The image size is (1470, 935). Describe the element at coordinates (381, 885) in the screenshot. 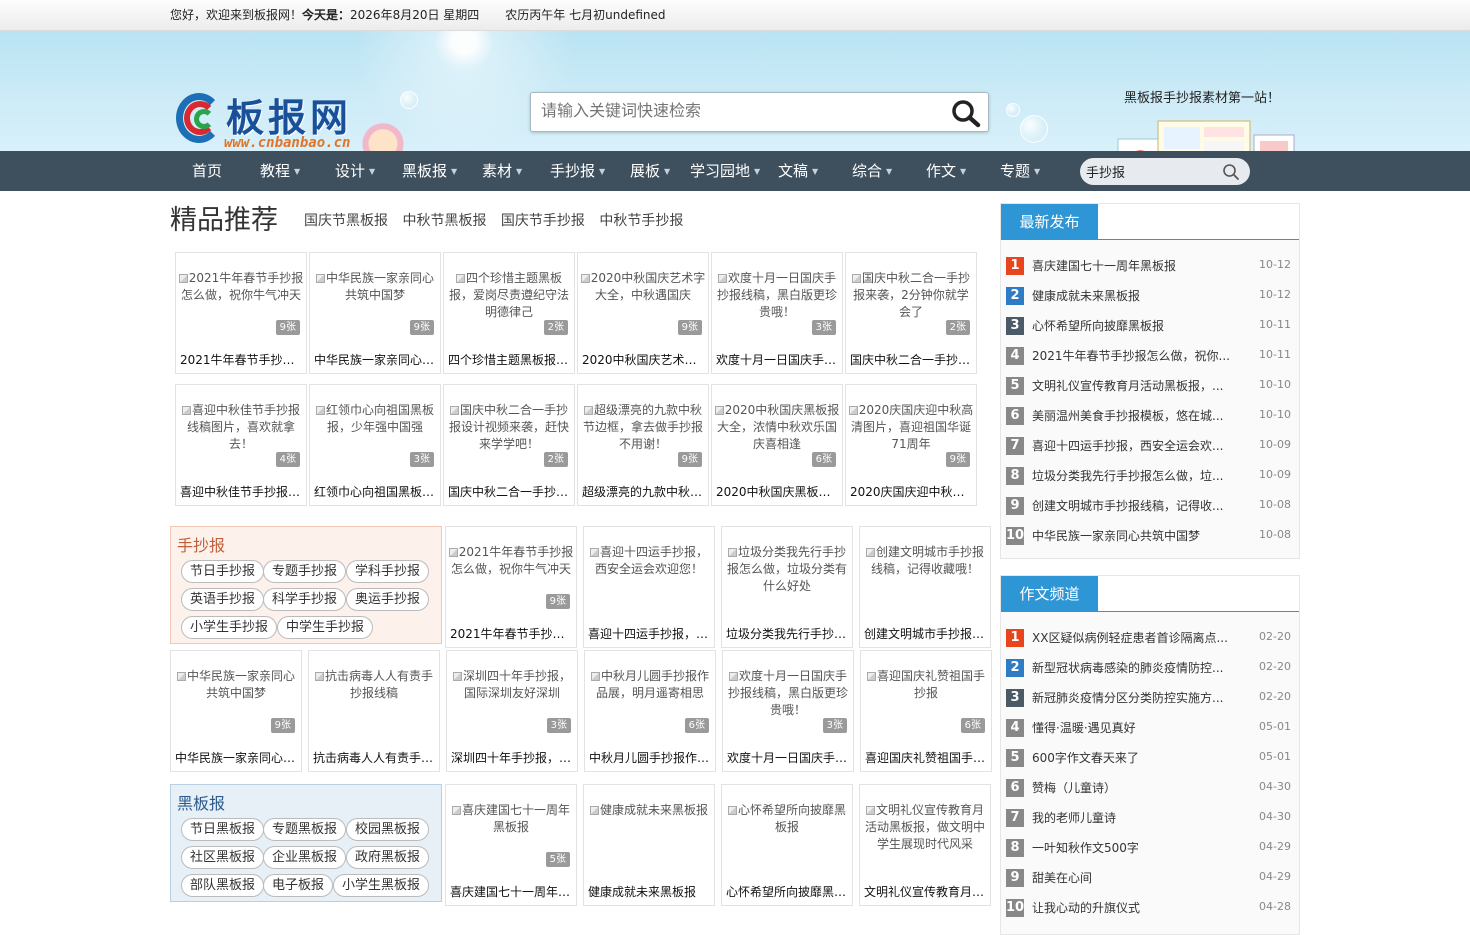

I see `category-tag: 小学生黑板报` at that location.